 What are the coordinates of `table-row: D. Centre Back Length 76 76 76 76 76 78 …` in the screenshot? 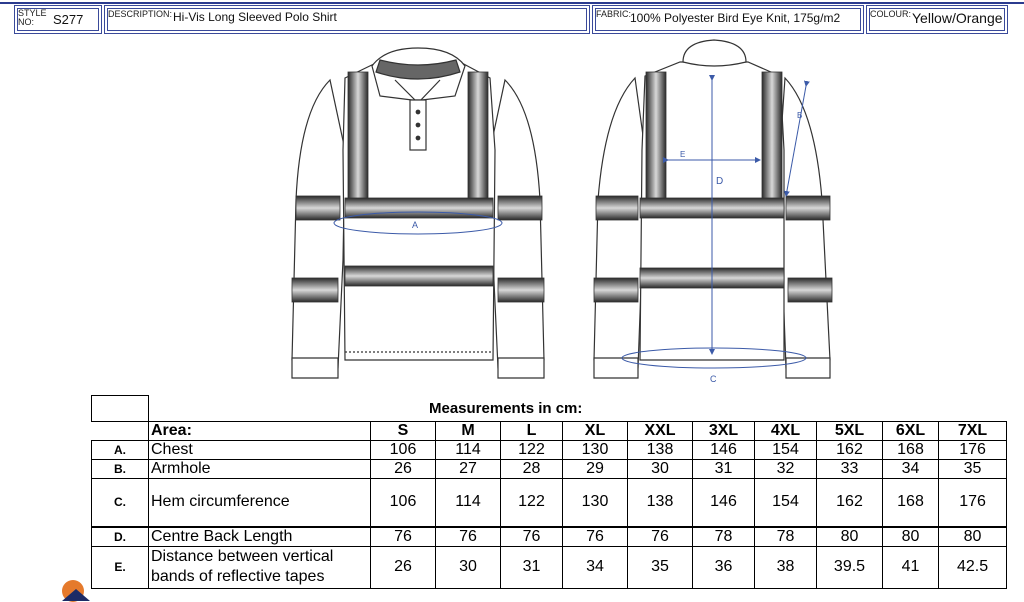 It's located at (549, 536).